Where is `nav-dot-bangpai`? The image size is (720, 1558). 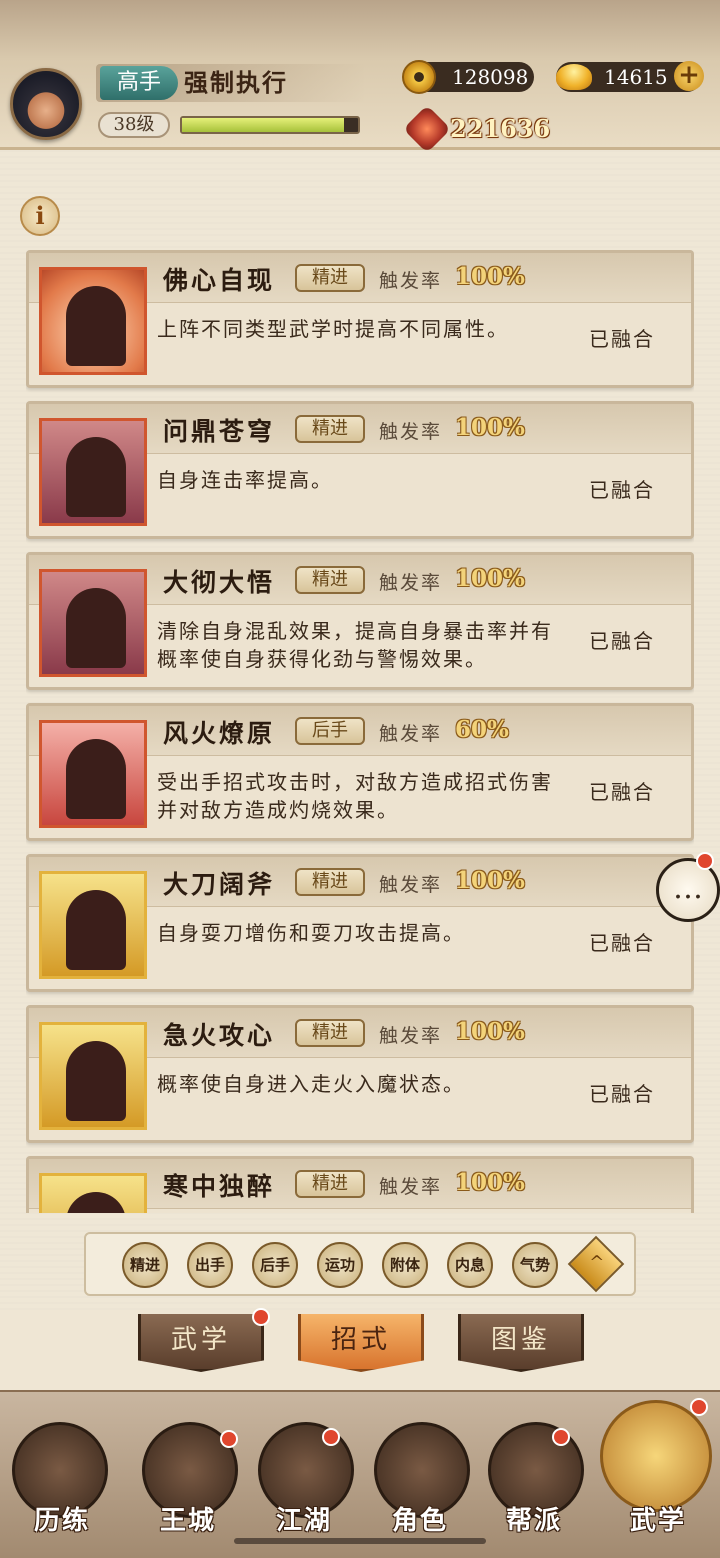
nav-dot-bangpai is located at coordinates (561, 1437).